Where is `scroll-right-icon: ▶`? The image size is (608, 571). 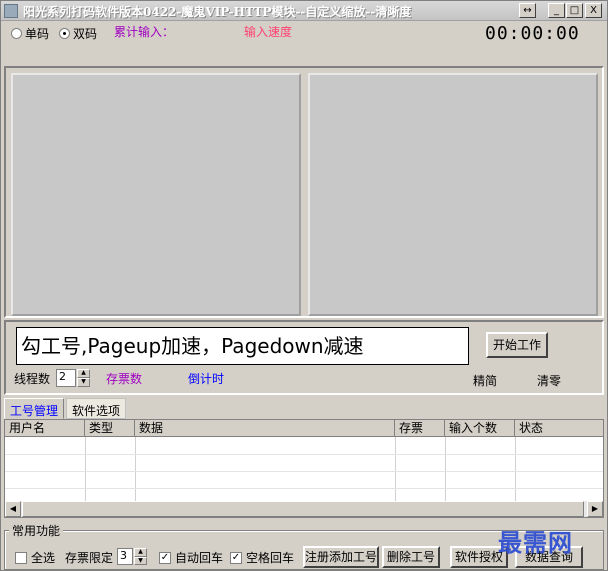 scroll-right-icon: ▶ is located at coordinates (595, 509).